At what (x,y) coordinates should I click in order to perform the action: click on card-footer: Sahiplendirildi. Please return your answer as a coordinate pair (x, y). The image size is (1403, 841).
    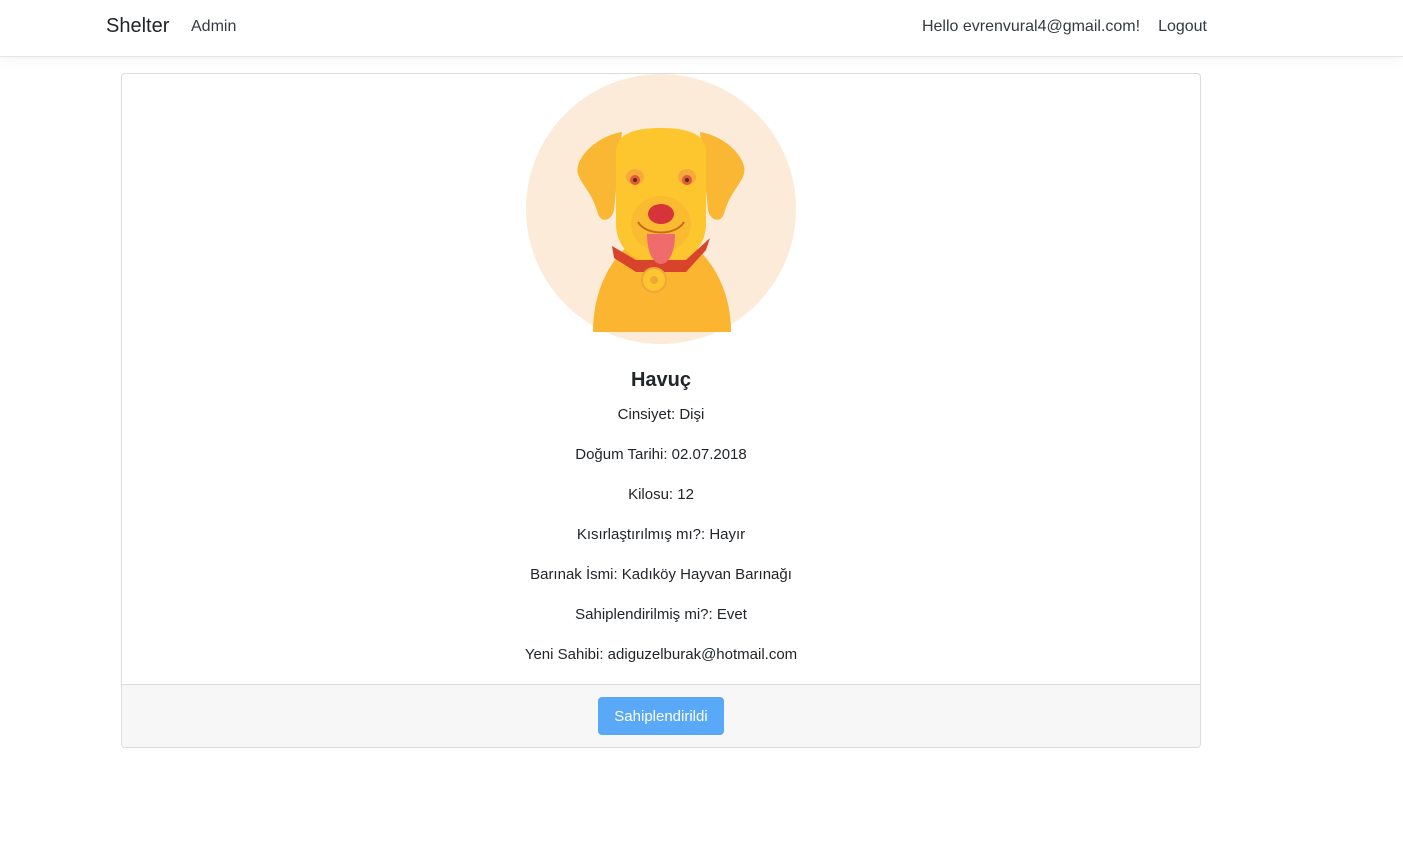
    Looking at the image, I should click on (661, 715).